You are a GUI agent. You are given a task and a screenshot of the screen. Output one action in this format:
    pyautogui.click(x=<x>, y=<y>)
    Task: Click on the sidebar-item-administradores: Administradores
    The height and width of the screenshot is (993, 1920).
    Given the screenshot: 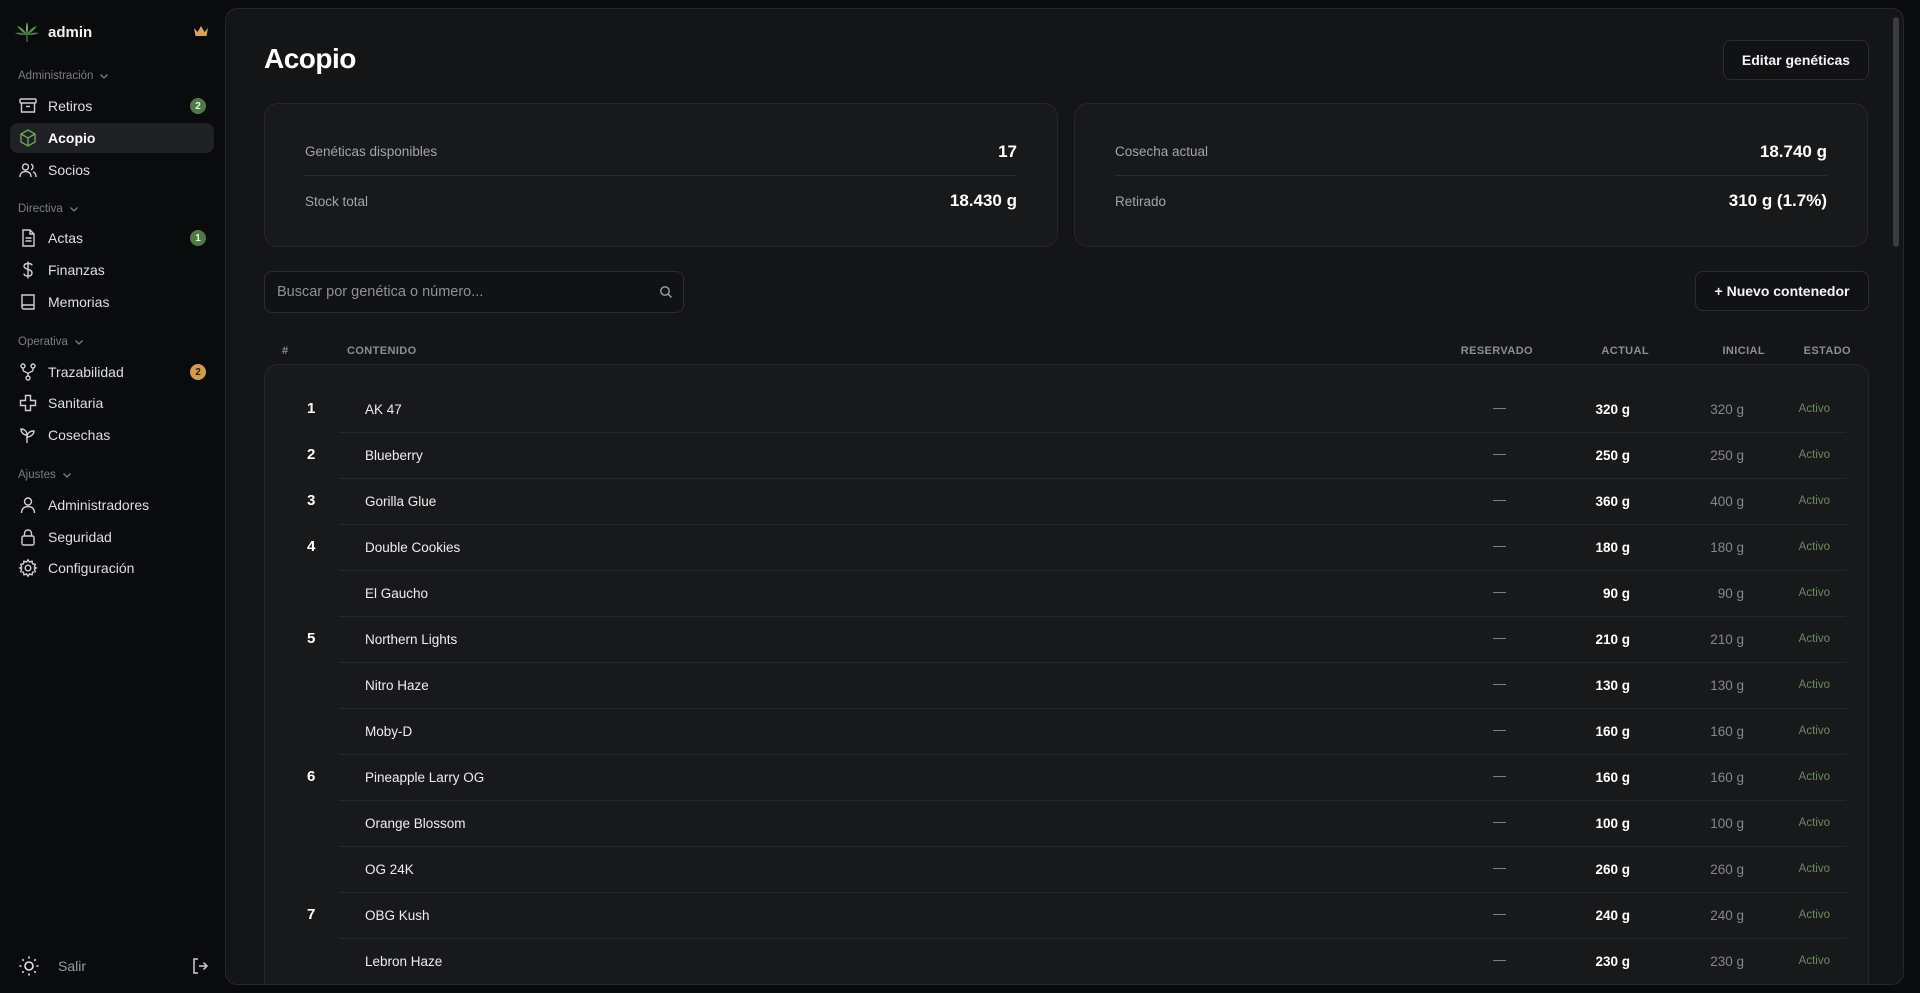 What is the action you would take?
    pyautogui.click(x=112, y=505)
    